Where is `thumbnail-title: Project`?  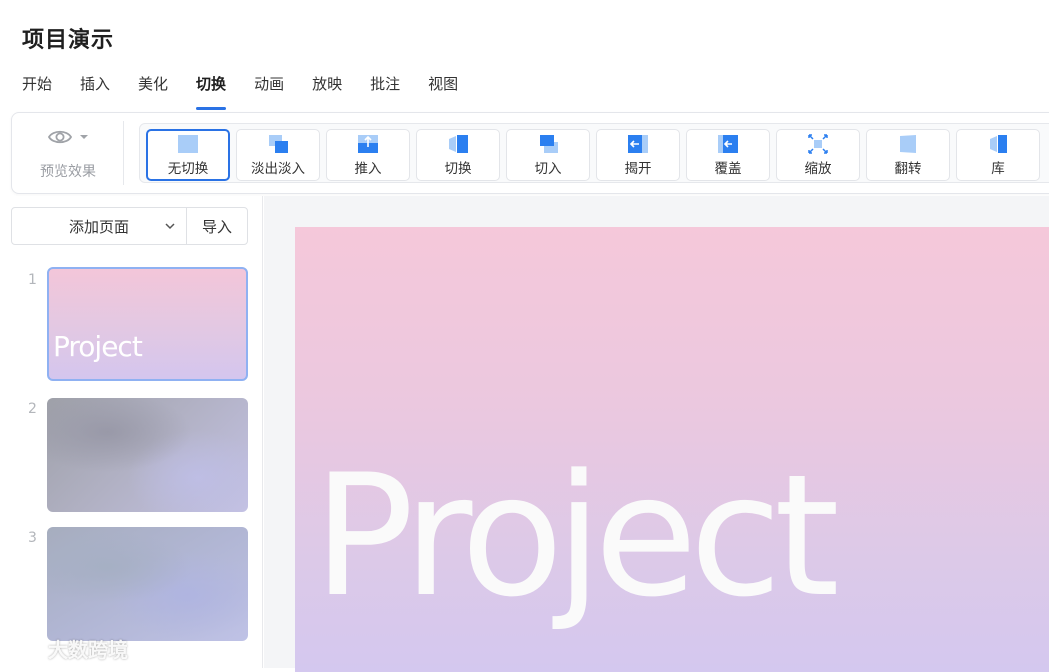
thumbnail-title: Project is located at coordinates (98, 346).